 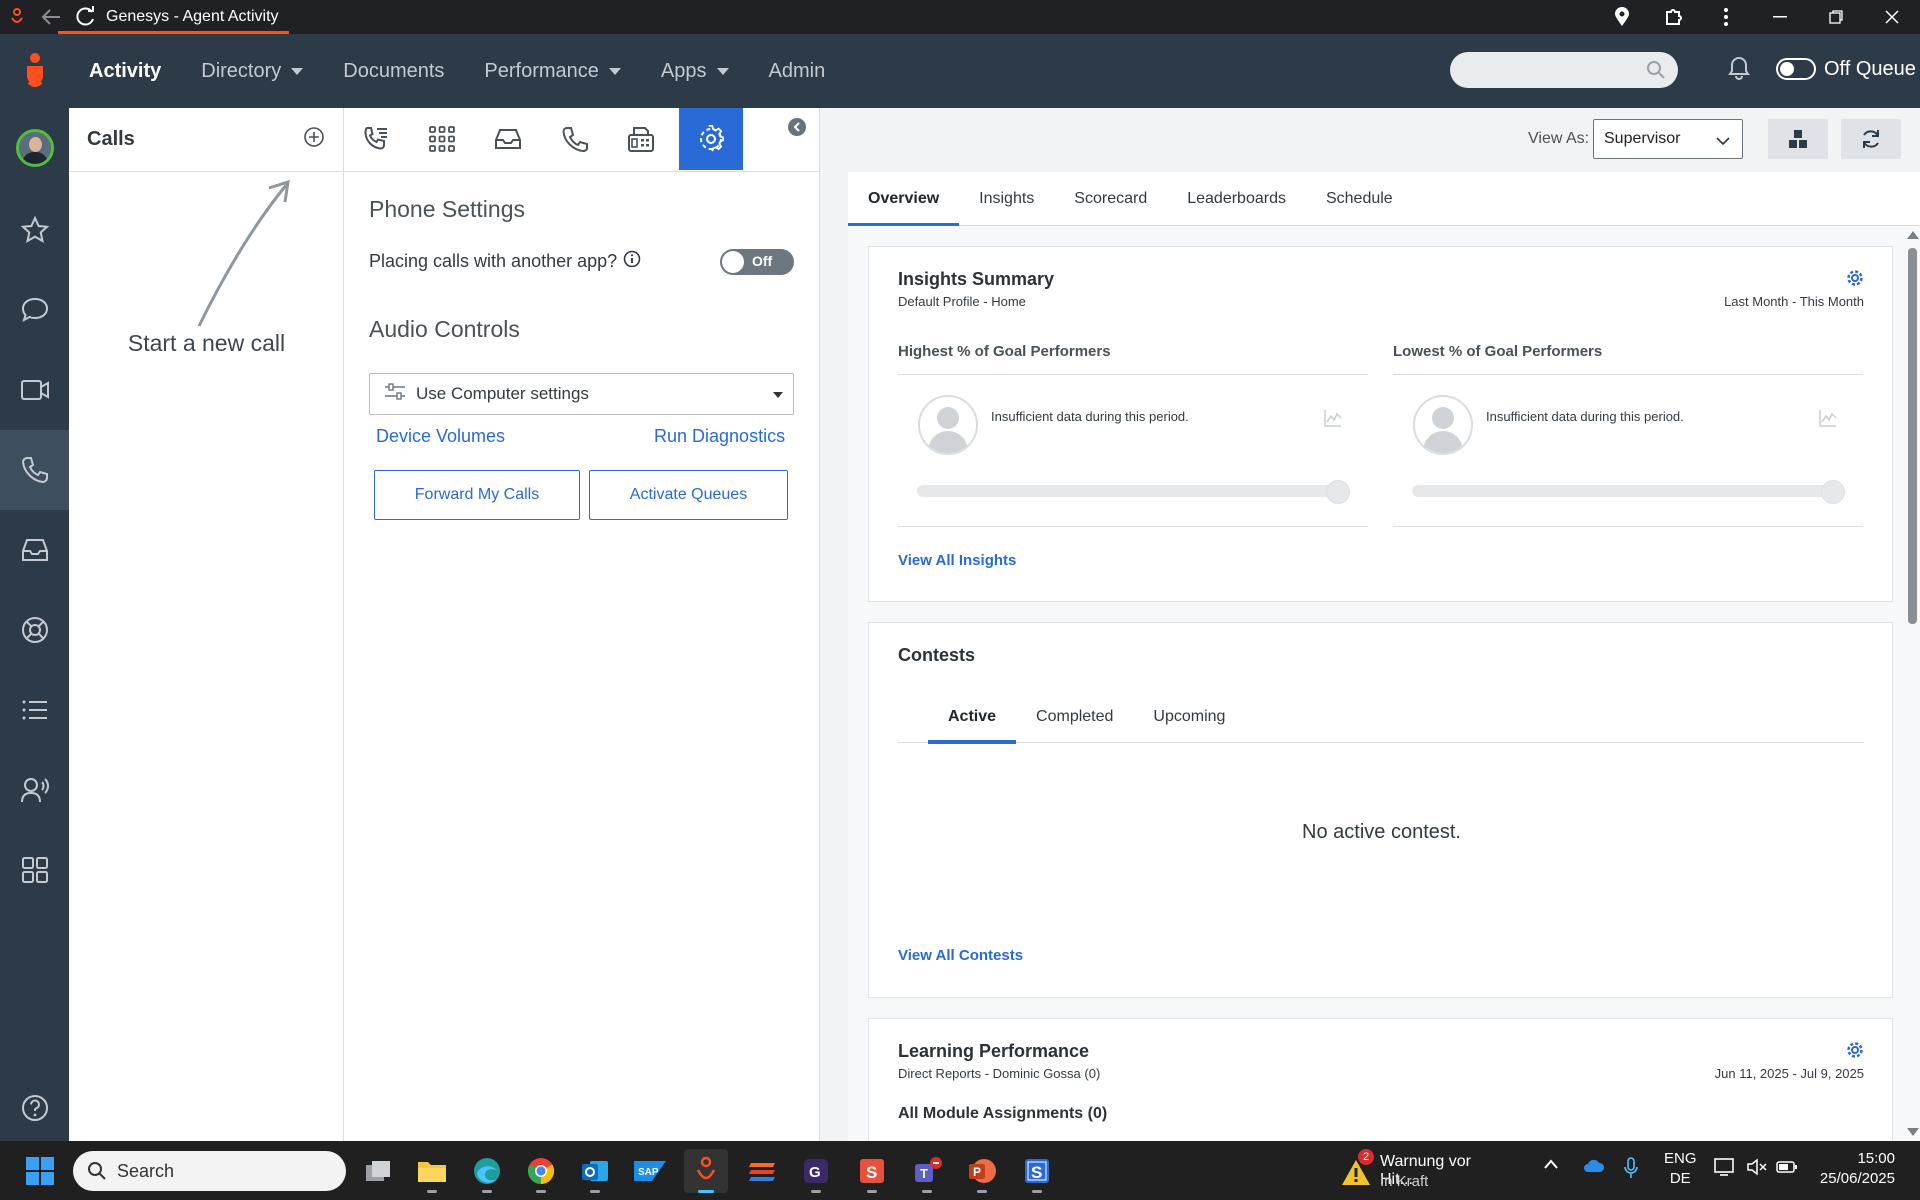 What do you see at coordinates (125, 71) in the screenshot?
I see `nav-activity: Activity` at bounding box center [125, 71].